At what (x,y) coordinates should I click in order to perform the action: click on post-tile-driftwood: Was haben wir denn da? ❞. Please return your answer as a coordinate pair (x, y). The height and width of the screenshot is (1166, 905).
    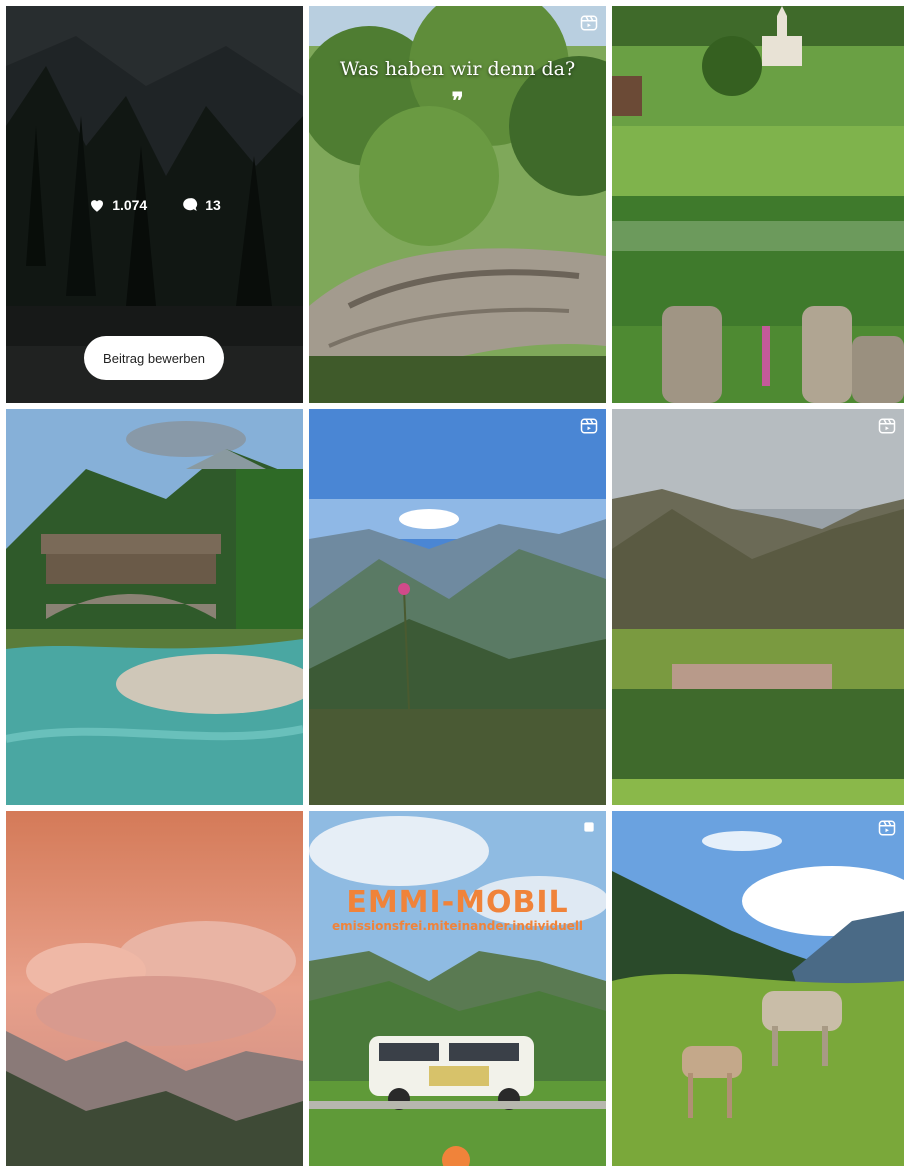
    Looking at the image, I should click on (457, 204).